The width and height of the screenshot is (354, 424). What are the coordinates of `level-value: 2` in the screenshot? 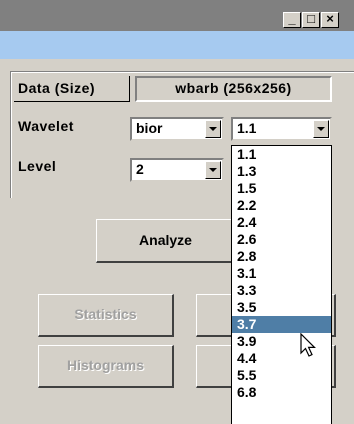 It's located at (140, 169).